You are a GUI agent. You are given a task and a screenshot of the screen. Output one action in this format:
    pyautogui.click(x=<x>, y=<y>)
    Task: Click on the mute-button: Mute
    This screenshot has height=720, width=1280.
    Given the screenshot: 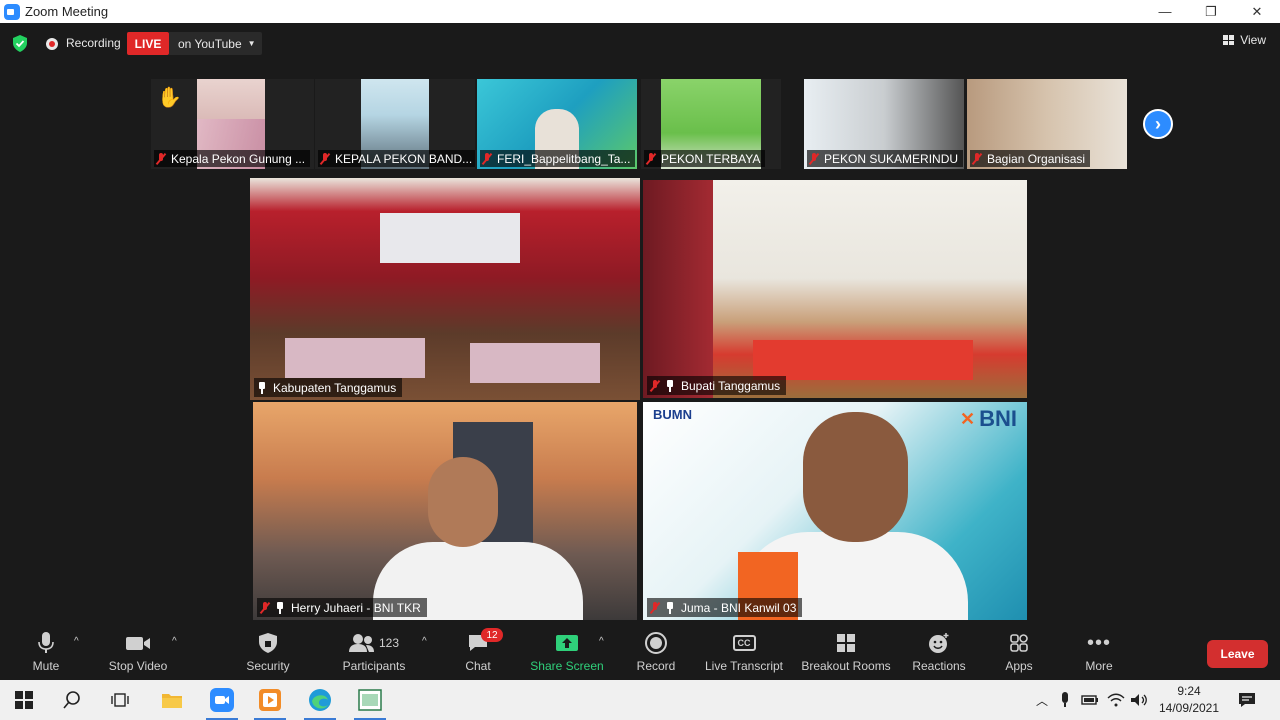 What is the action you would take?
    pyautogui.click(x=46, y=655)
    